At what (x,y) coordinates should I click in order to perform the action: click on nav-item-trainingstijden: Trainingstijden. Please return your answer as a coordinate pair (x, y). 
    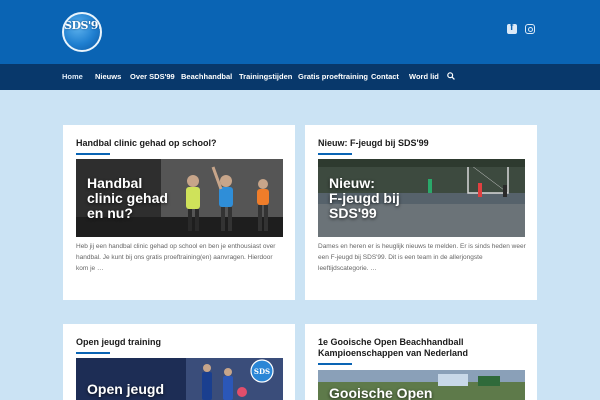
    Looking at the image, I should click on (265, 76).